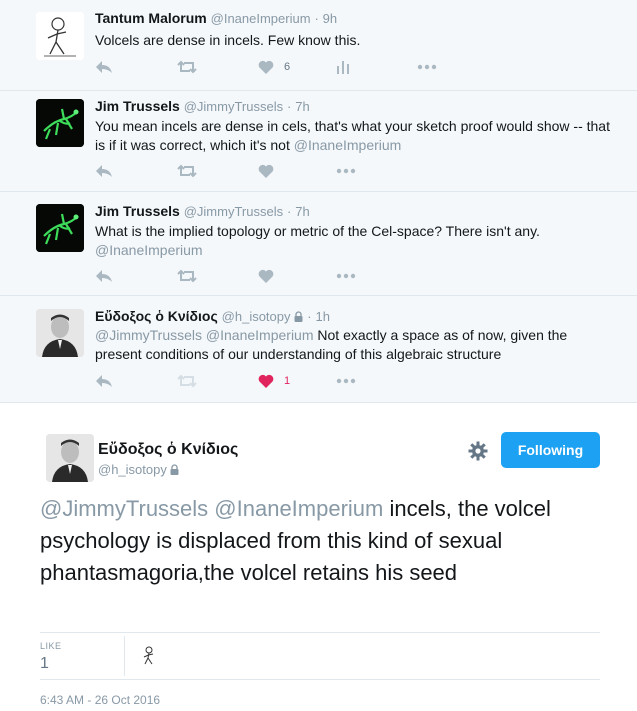 The image size is (637, 711). I want to click on tweet-actions: 6, so click(275, 67).